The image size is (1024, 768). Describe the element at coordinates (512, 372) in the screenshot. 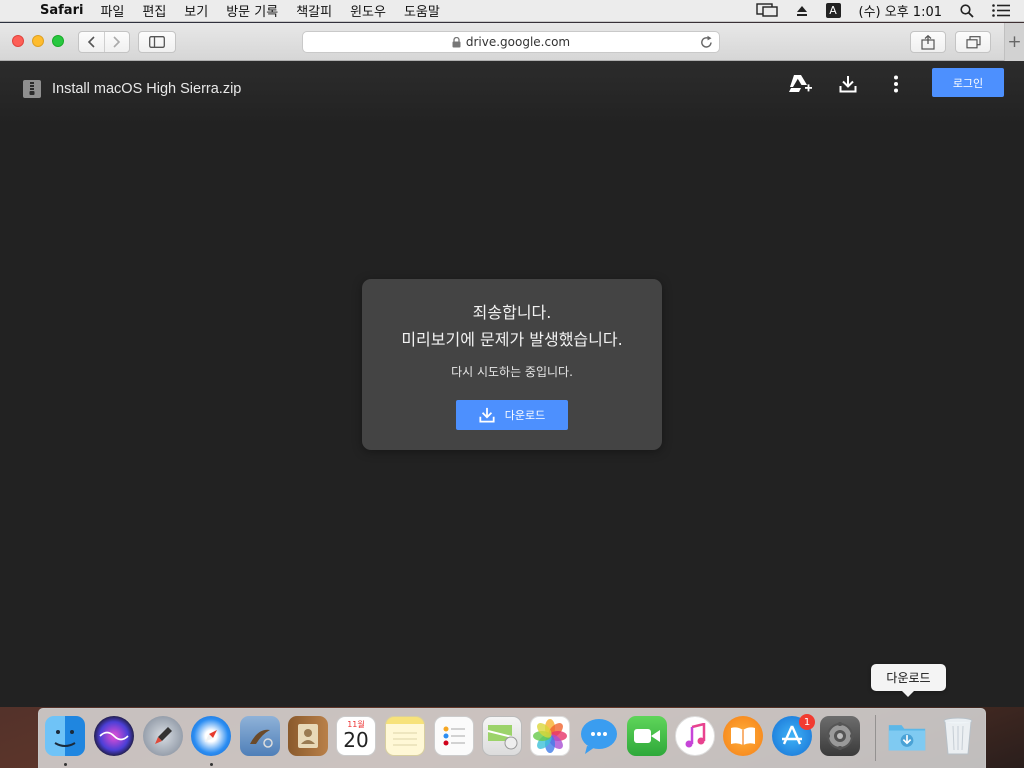

I see `error-subtitle: 다시 시도하는 중입니다.` at that location.